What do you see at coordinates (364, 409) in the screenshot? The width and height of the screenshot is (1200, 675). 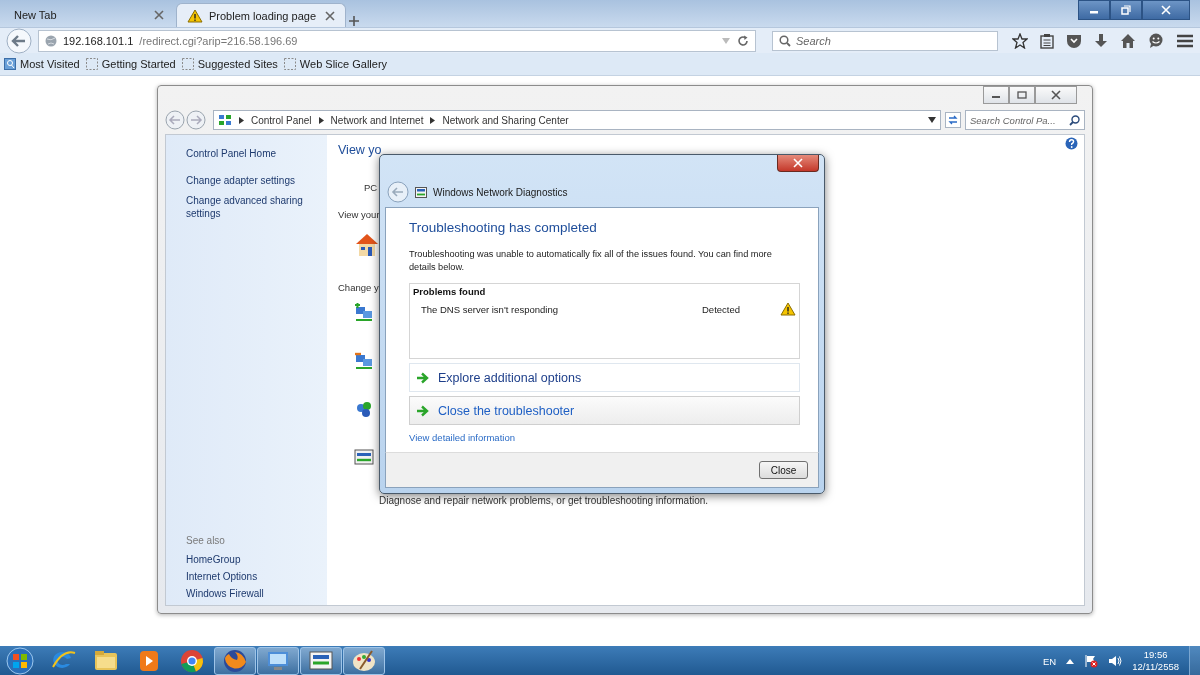 I see `network-globe-icon` at bounding box center [364, 409].